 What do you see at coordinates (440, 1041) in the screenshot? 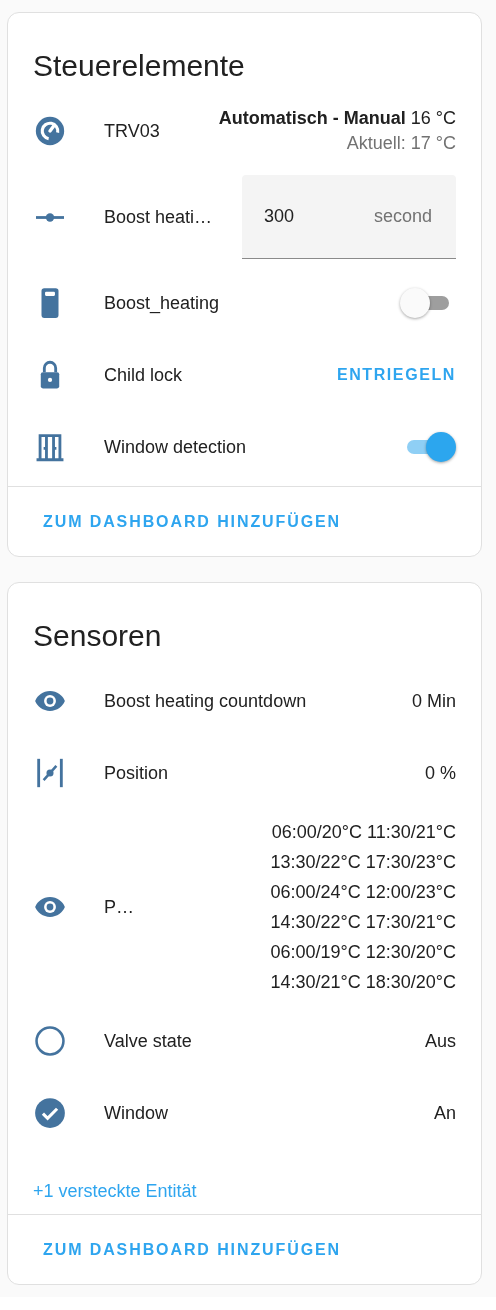
I see `sensor-value: Aus` at bounding box center [440, 1041].